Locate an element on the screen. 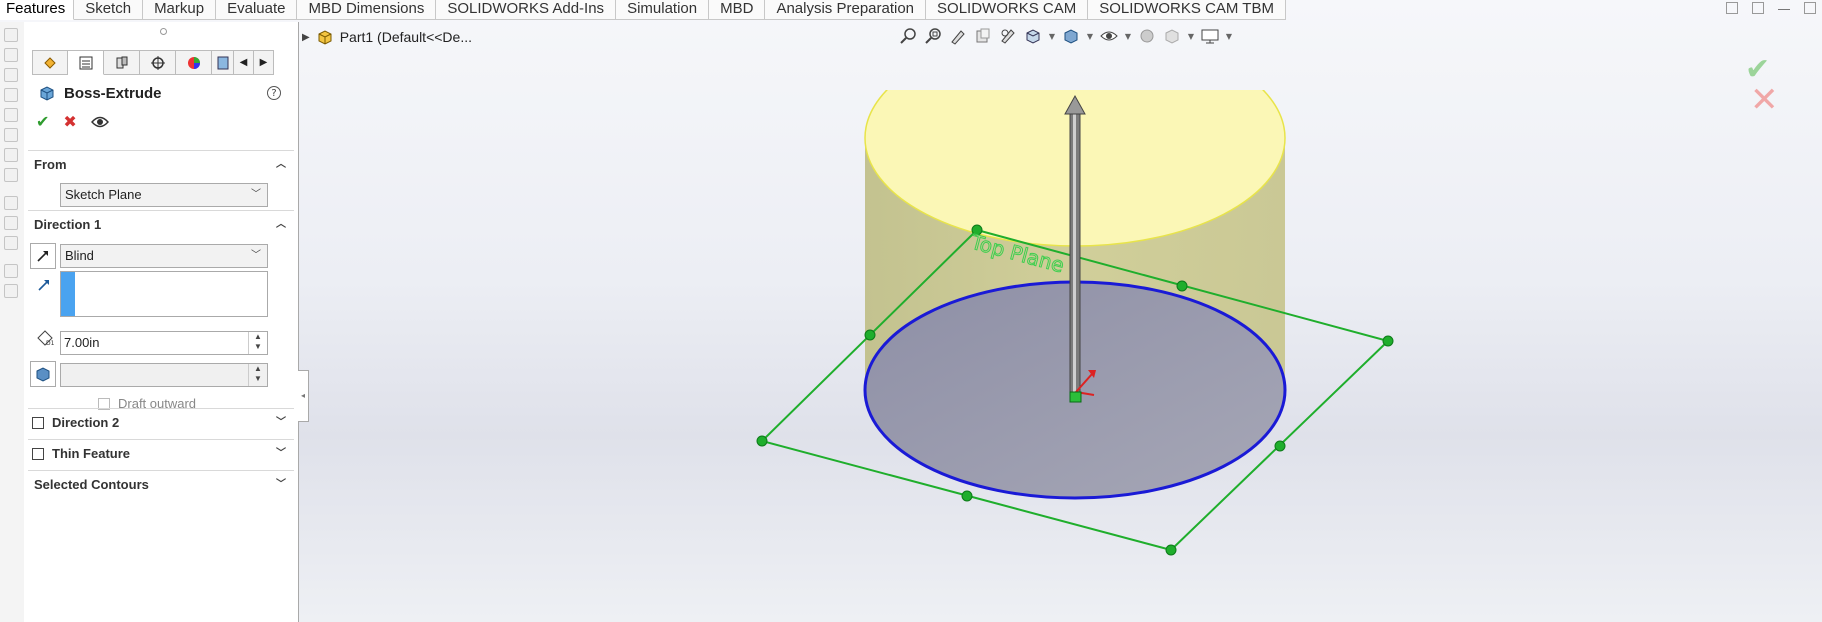  display-style-icon is located at coordinates (1071, 36).